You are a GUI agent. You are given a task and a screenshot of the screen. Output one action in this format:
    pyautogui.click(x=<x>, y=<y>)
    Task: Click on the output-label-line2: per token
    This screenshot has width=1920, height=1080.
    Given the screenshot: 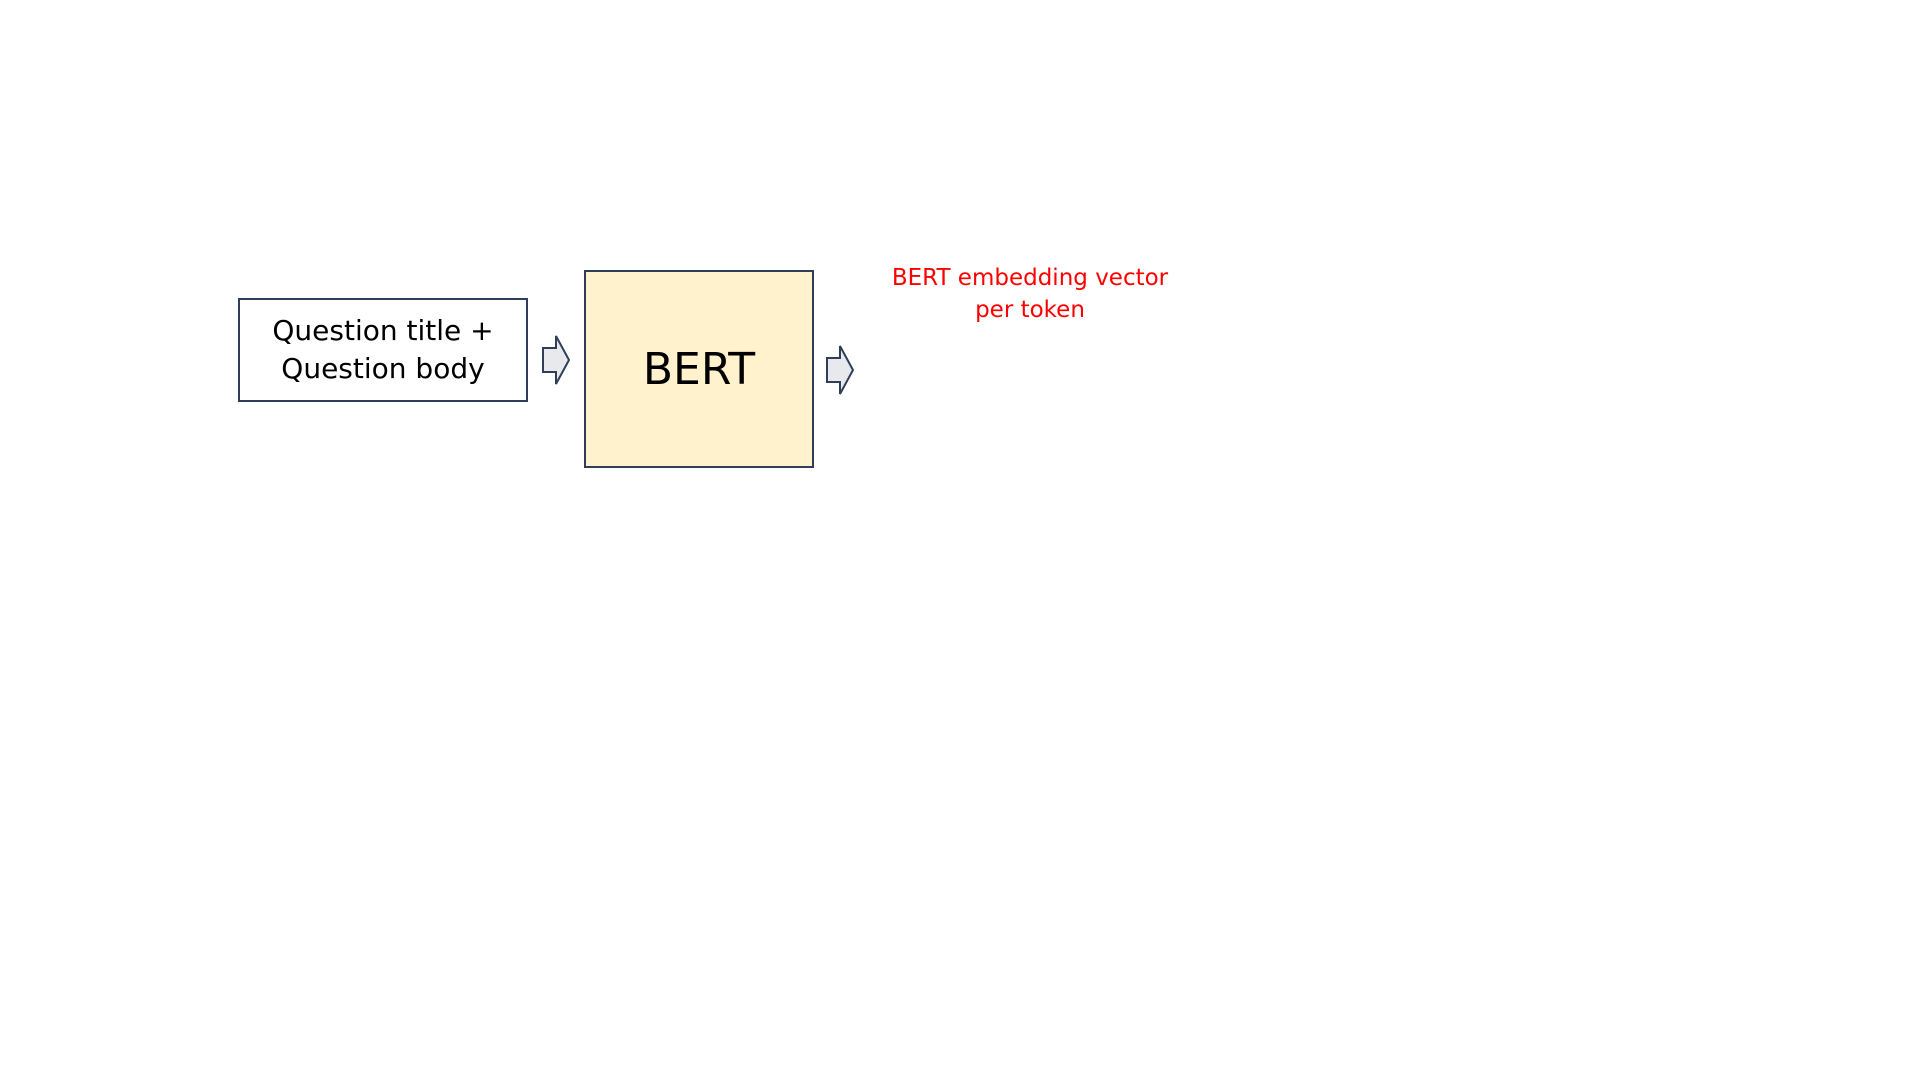 What is the action you would take?
    pyautogui.click(x=1030, y=310)
    